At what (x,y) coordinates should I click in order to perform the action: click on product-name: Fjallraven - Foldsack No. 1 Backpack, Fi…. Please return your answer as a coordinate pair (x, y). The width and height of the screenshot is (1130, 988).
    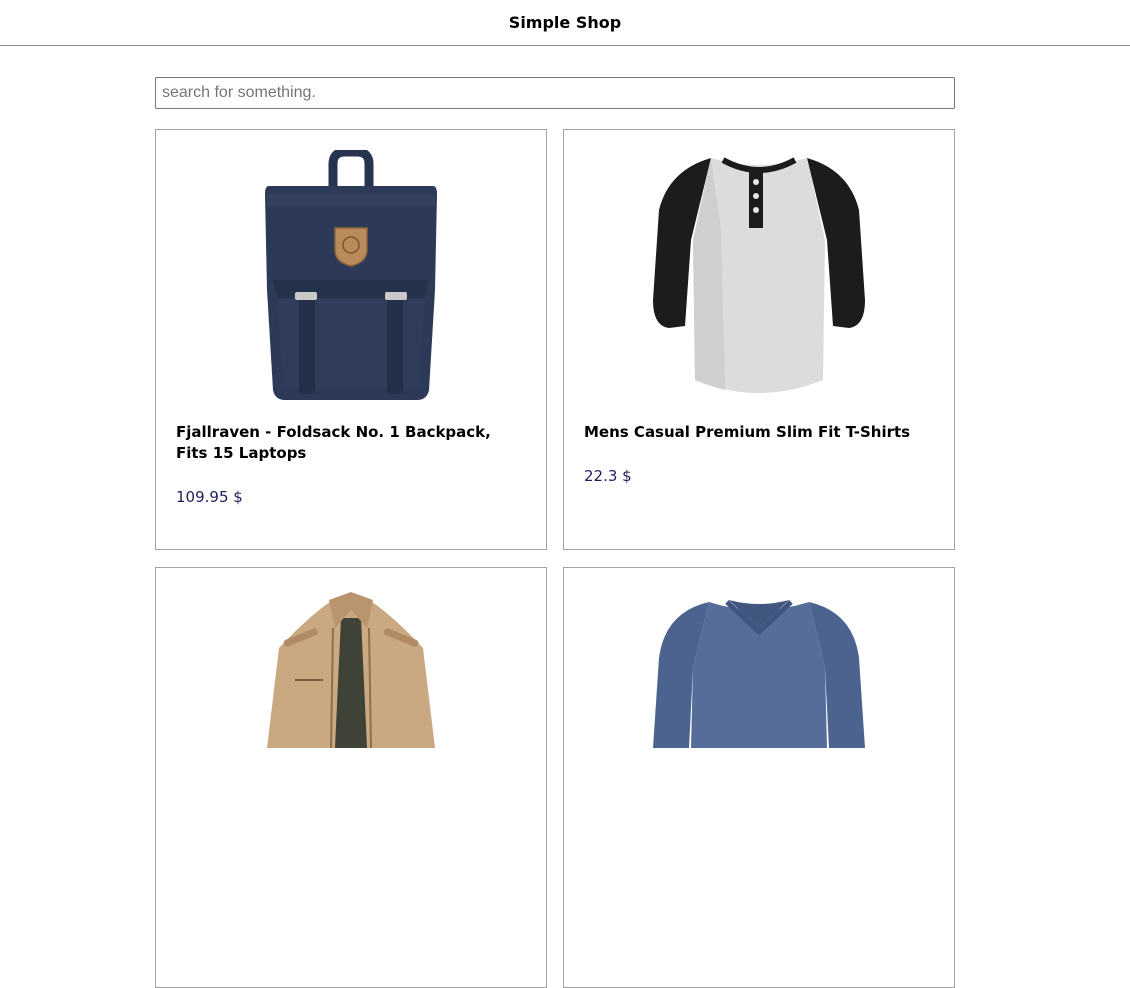
    Looking at the image, I should click on (333, 442).